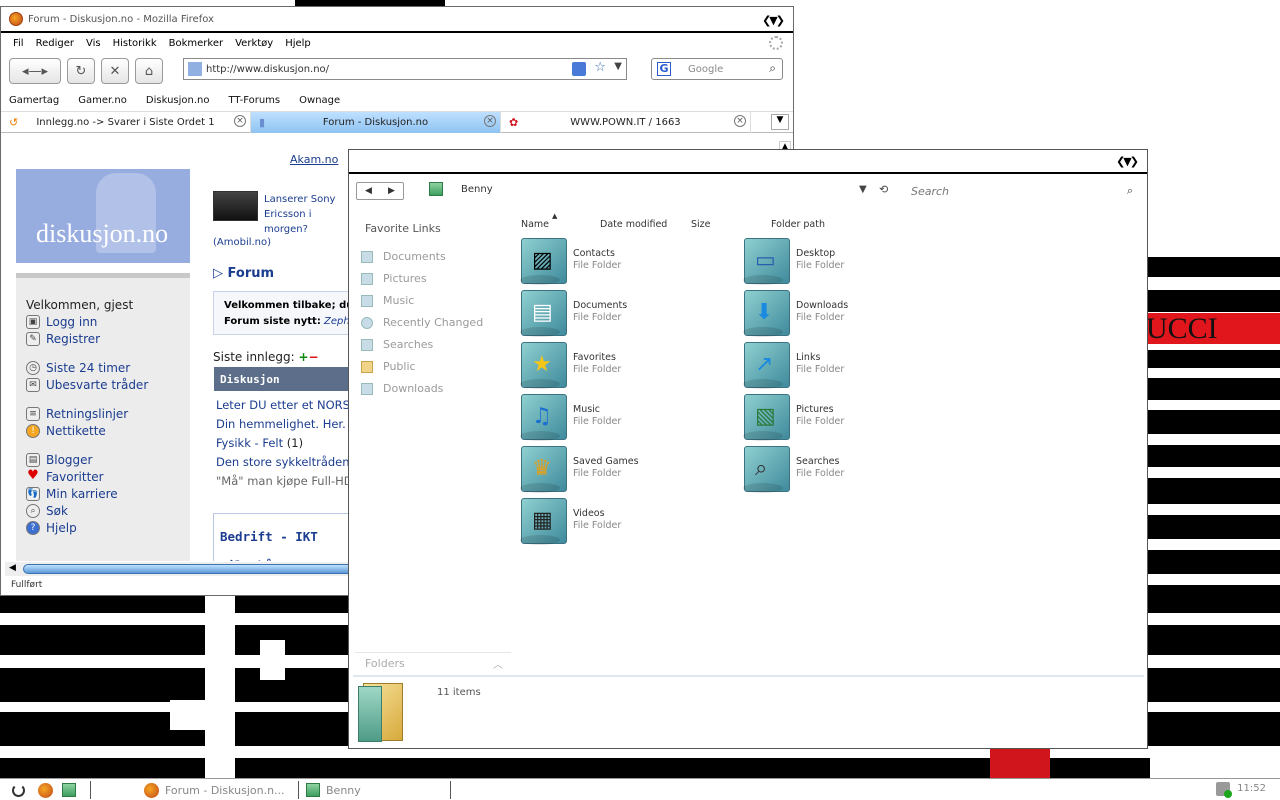 The image size is (1280, 800). Describe the element at coordinates (34, 100) in the screenshot. I see `bookmark-gamertag: Gamertag` at that location.